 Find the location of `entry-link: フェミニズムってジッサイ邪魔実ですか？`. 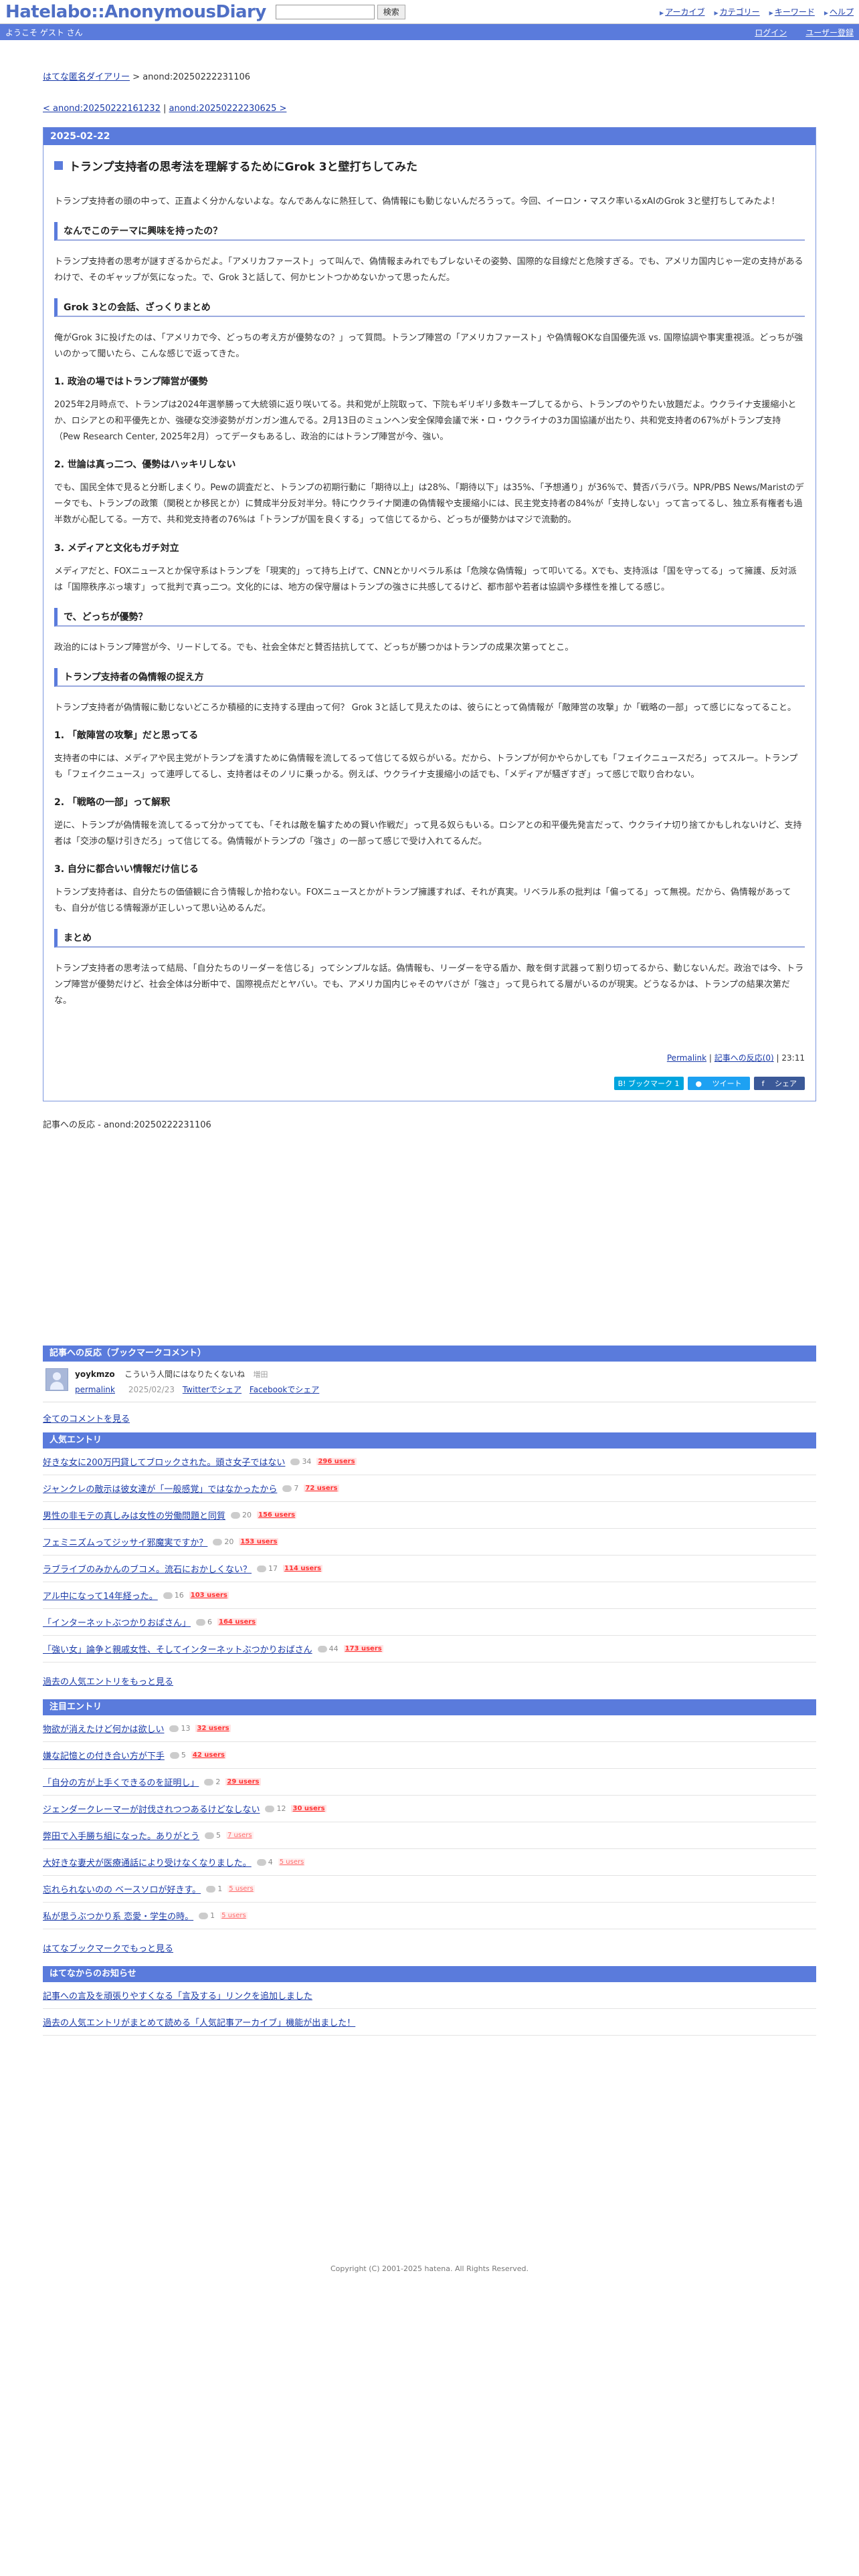

entry-link: フェミニズムってジッサイ邪魔実ですか？ is located at coordinates (125, 1541).